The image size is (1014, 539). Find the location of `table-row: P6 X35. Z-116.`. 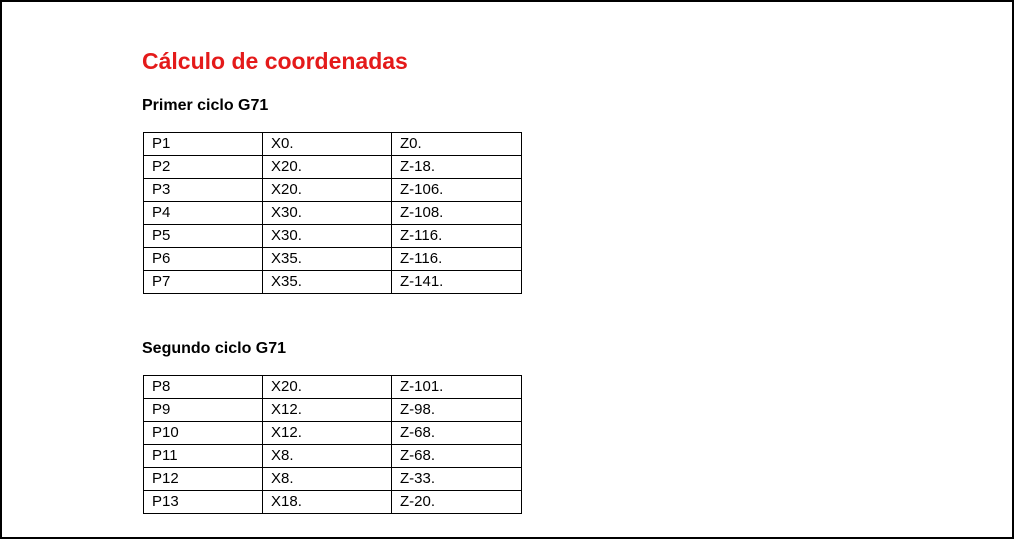

table-row: P6 X35. Z-116. is located at coordinates (332, 259).